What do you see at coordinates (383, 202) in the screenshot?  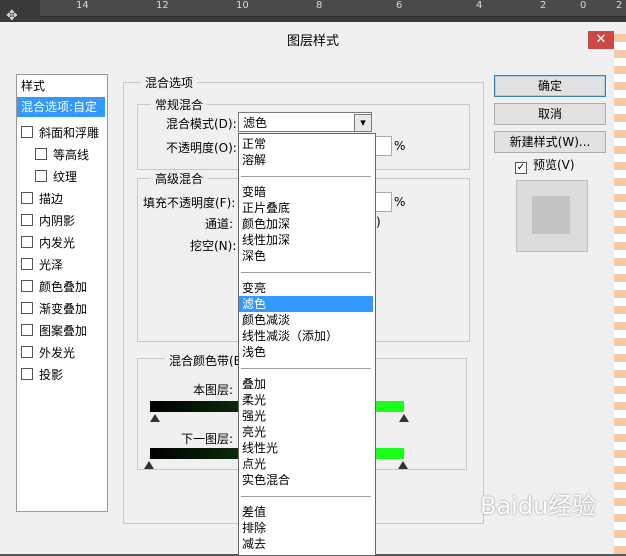 I see `fill-opacity-input` at bounding box center [383, 202].